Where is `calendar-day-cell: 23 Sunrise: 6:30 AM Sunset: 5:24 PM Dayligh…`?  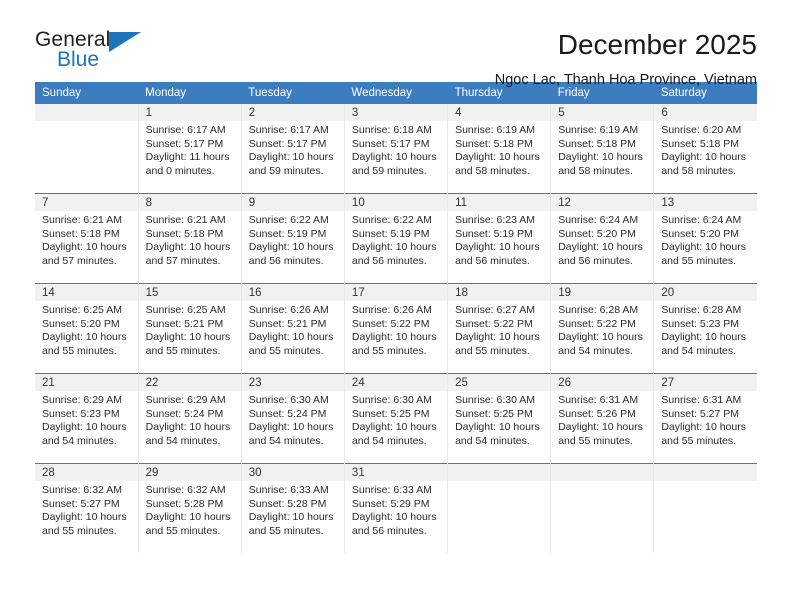
calendar-day-cell: 23 Sunrise: 6:30 AM Sunset: 5:24 PM Dayligh… is located at coordinates (293, 418).